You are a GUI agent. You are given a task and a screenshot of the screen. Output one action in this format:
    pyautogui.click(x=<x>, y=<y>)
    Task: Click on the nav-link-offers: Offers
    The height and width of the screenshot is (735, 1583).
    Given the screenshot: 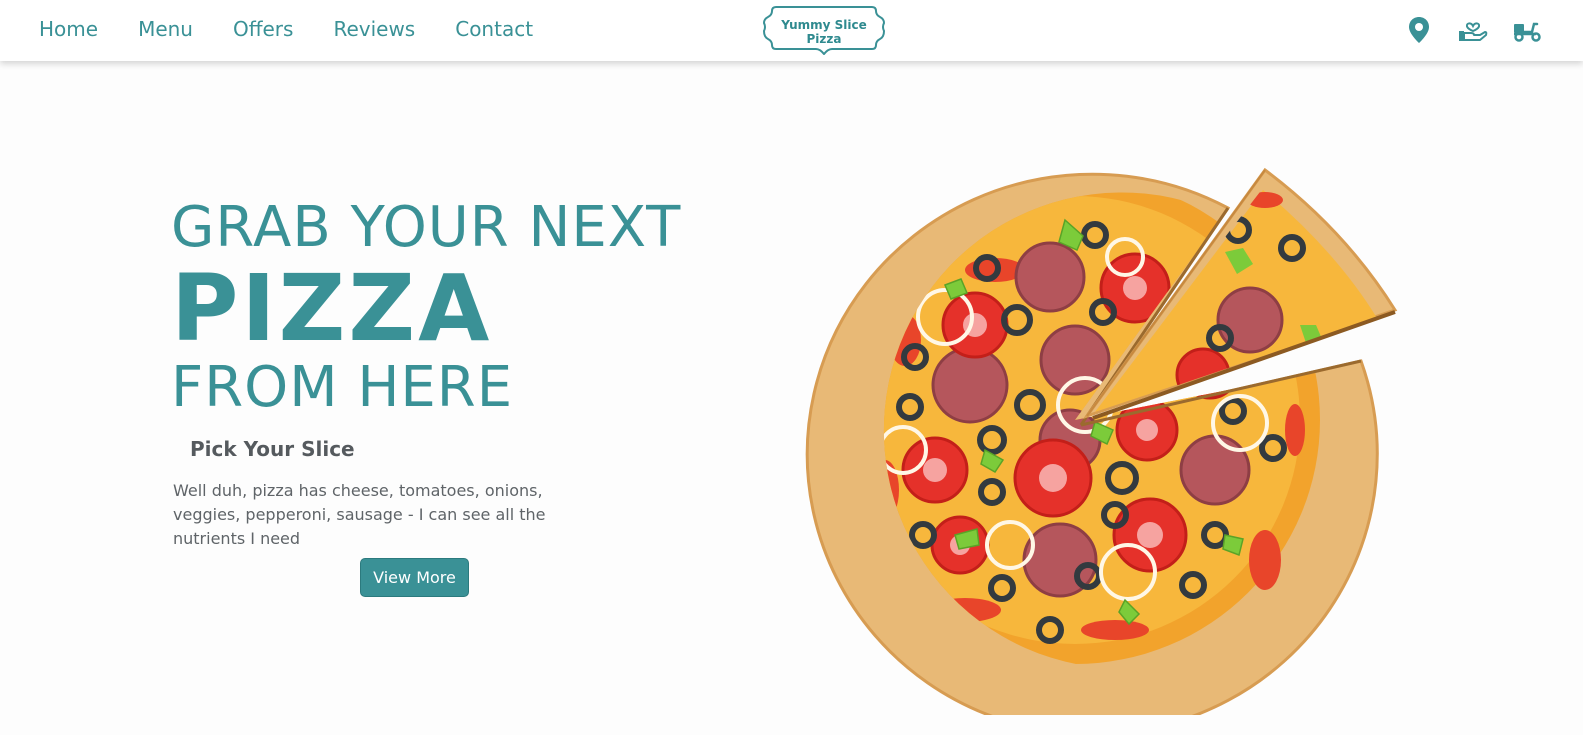 What is the action you would take?
    pyautogui.click(x=263, y=29)
    